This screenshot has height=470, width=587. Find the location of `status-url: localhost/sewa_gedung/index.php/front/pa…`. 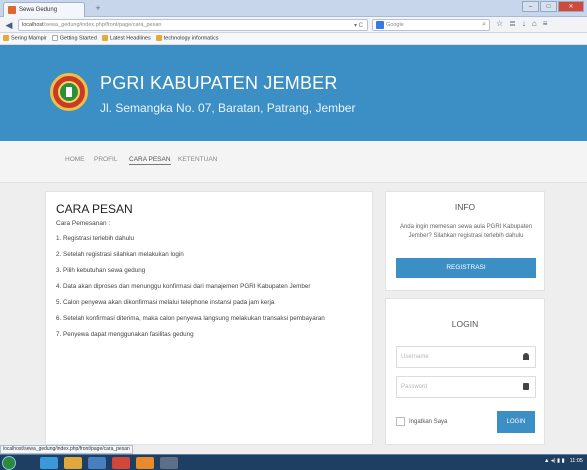

status-url: localhost/sewa_gedung/index.php/front/pa… is located at coordinates (66, 449).